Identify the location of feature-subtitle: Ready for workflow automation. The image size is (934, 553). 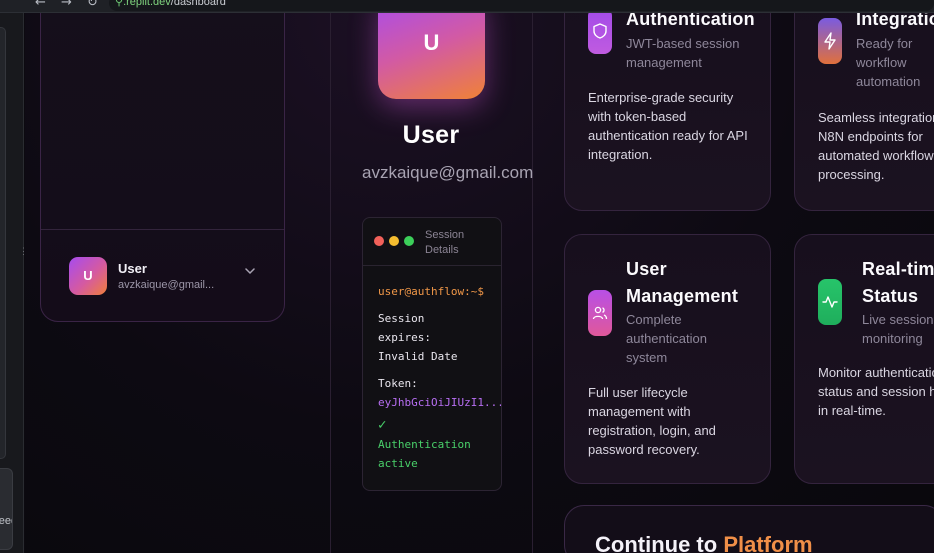
(888, 62).